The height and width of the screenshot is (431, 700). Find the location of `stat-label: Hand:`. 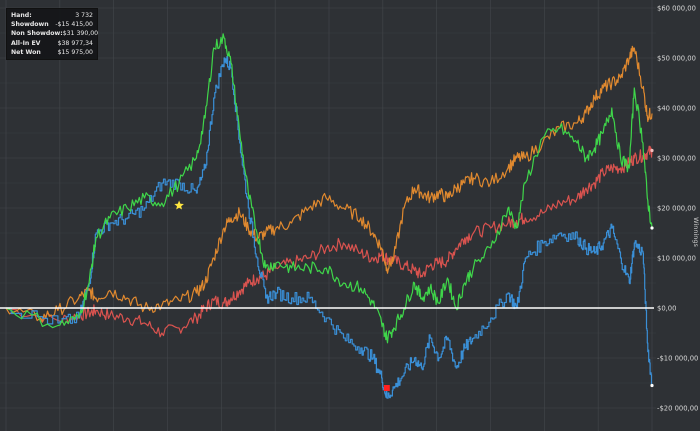

stat-label: Hand: is located at coordinates (21, 15).